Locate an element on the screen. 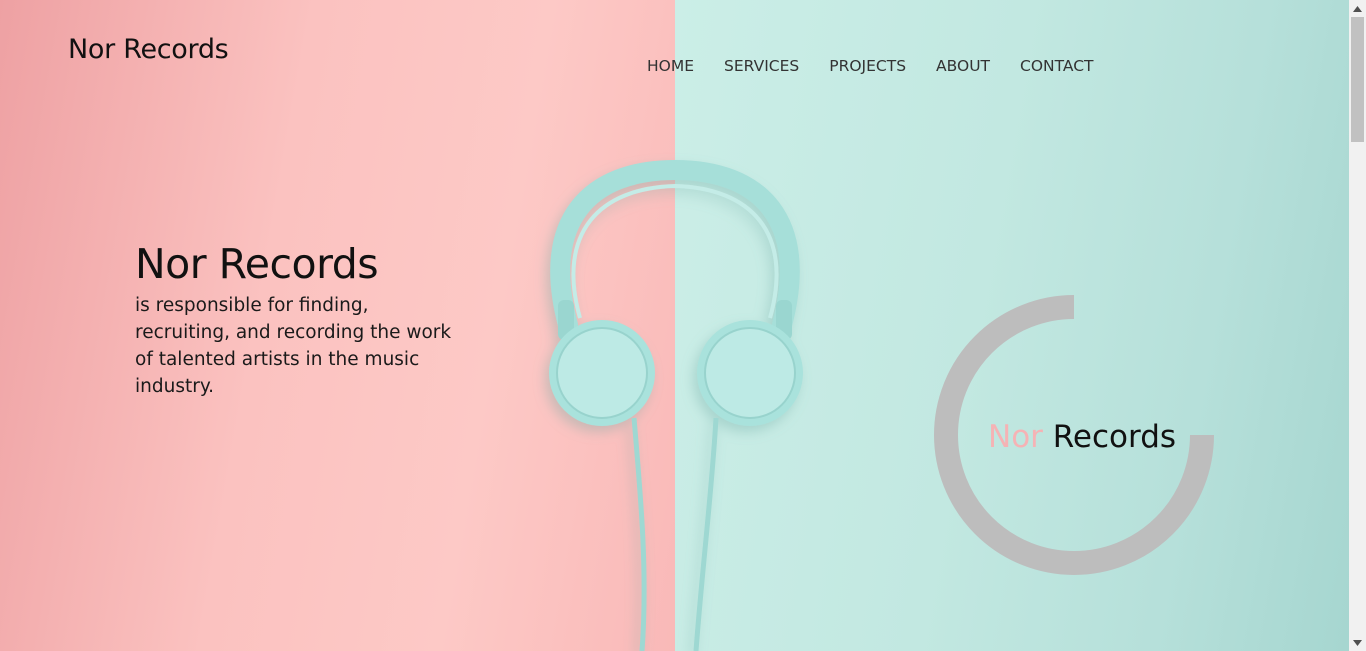 Image resolution: width=1366 pixels, height=651 pixels. ring-label-accent: Nor is located at coordinates (1015, 437).